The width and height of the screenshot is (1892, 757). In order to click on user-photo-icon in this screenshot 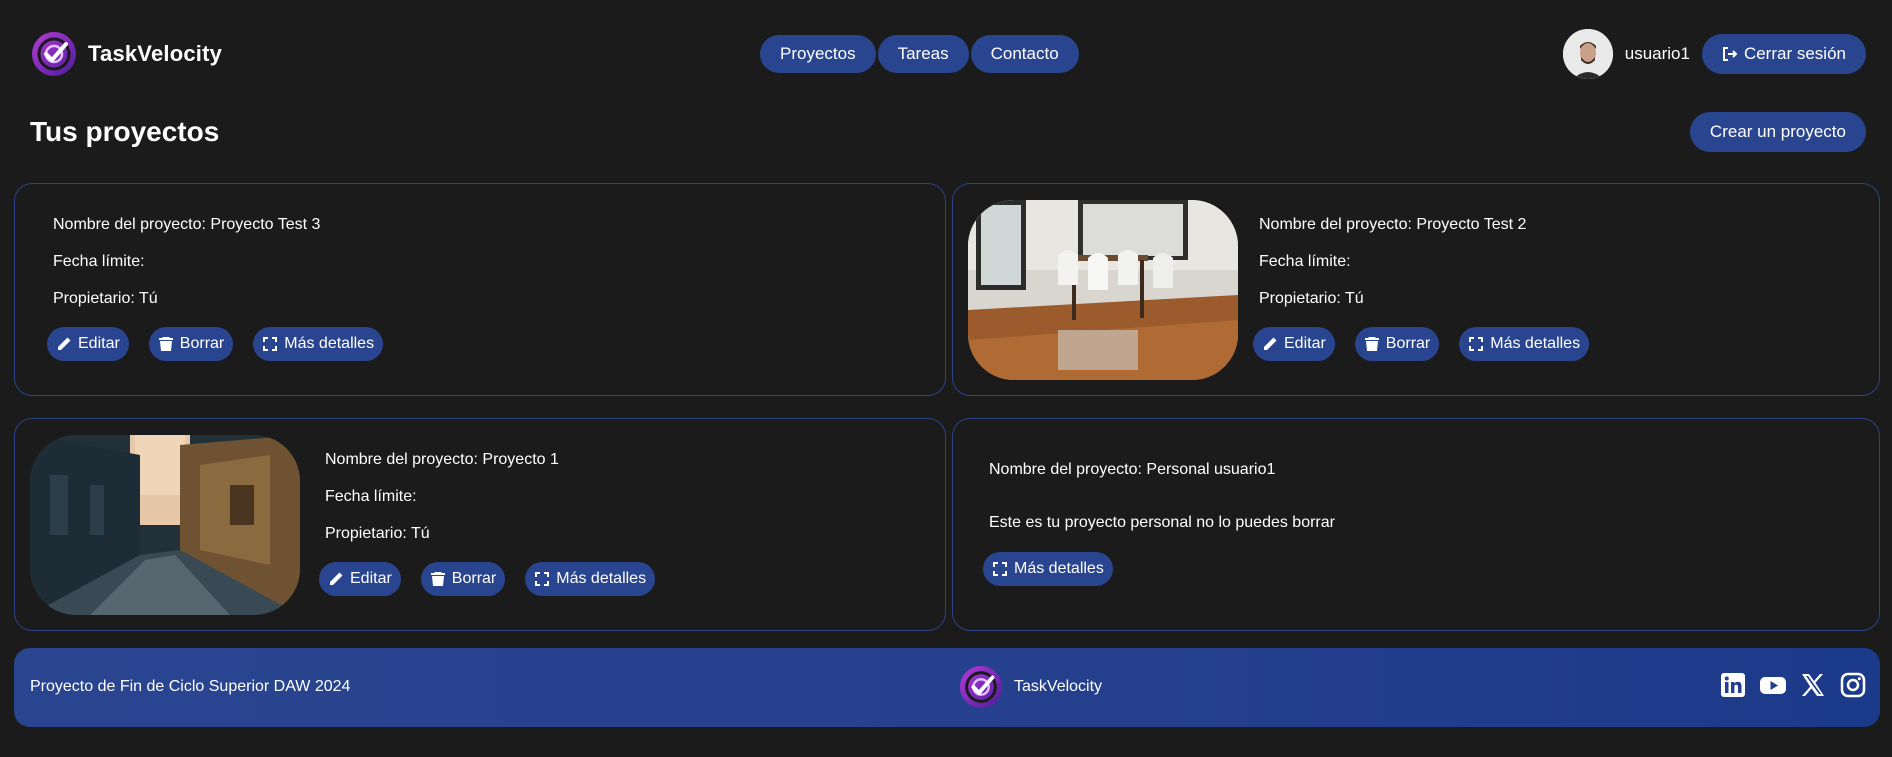, I will do `click(1587, 54)`.